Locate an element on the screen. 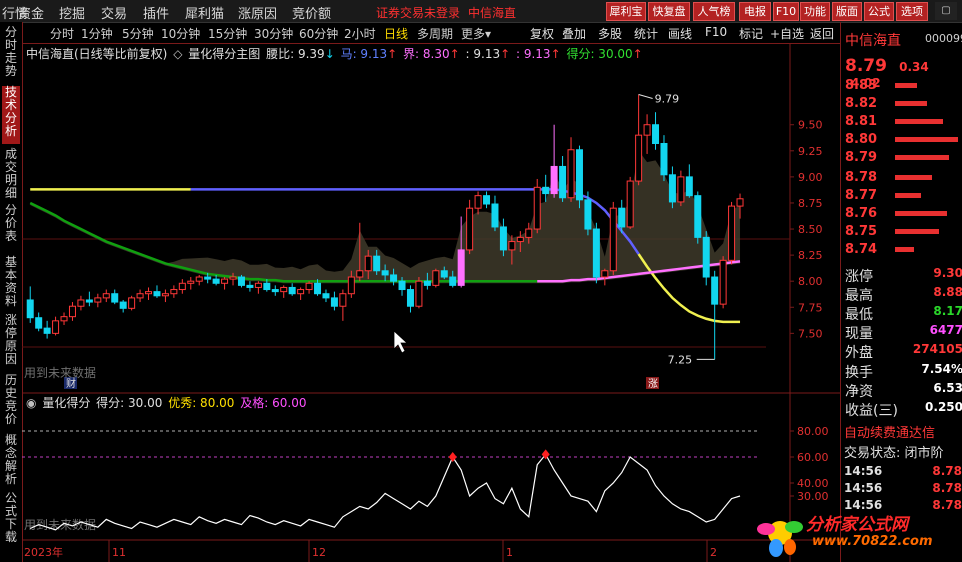  left-nav-item-5: 涨停原因 is located at coordinates (11, 342).